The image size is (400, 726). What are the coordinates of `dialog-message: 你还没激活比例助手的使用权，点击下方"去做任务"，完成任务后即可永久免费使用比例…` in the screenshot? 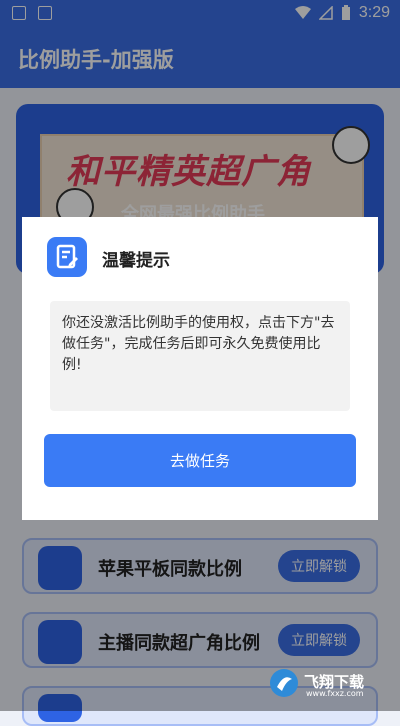 It's located at (198, 344).